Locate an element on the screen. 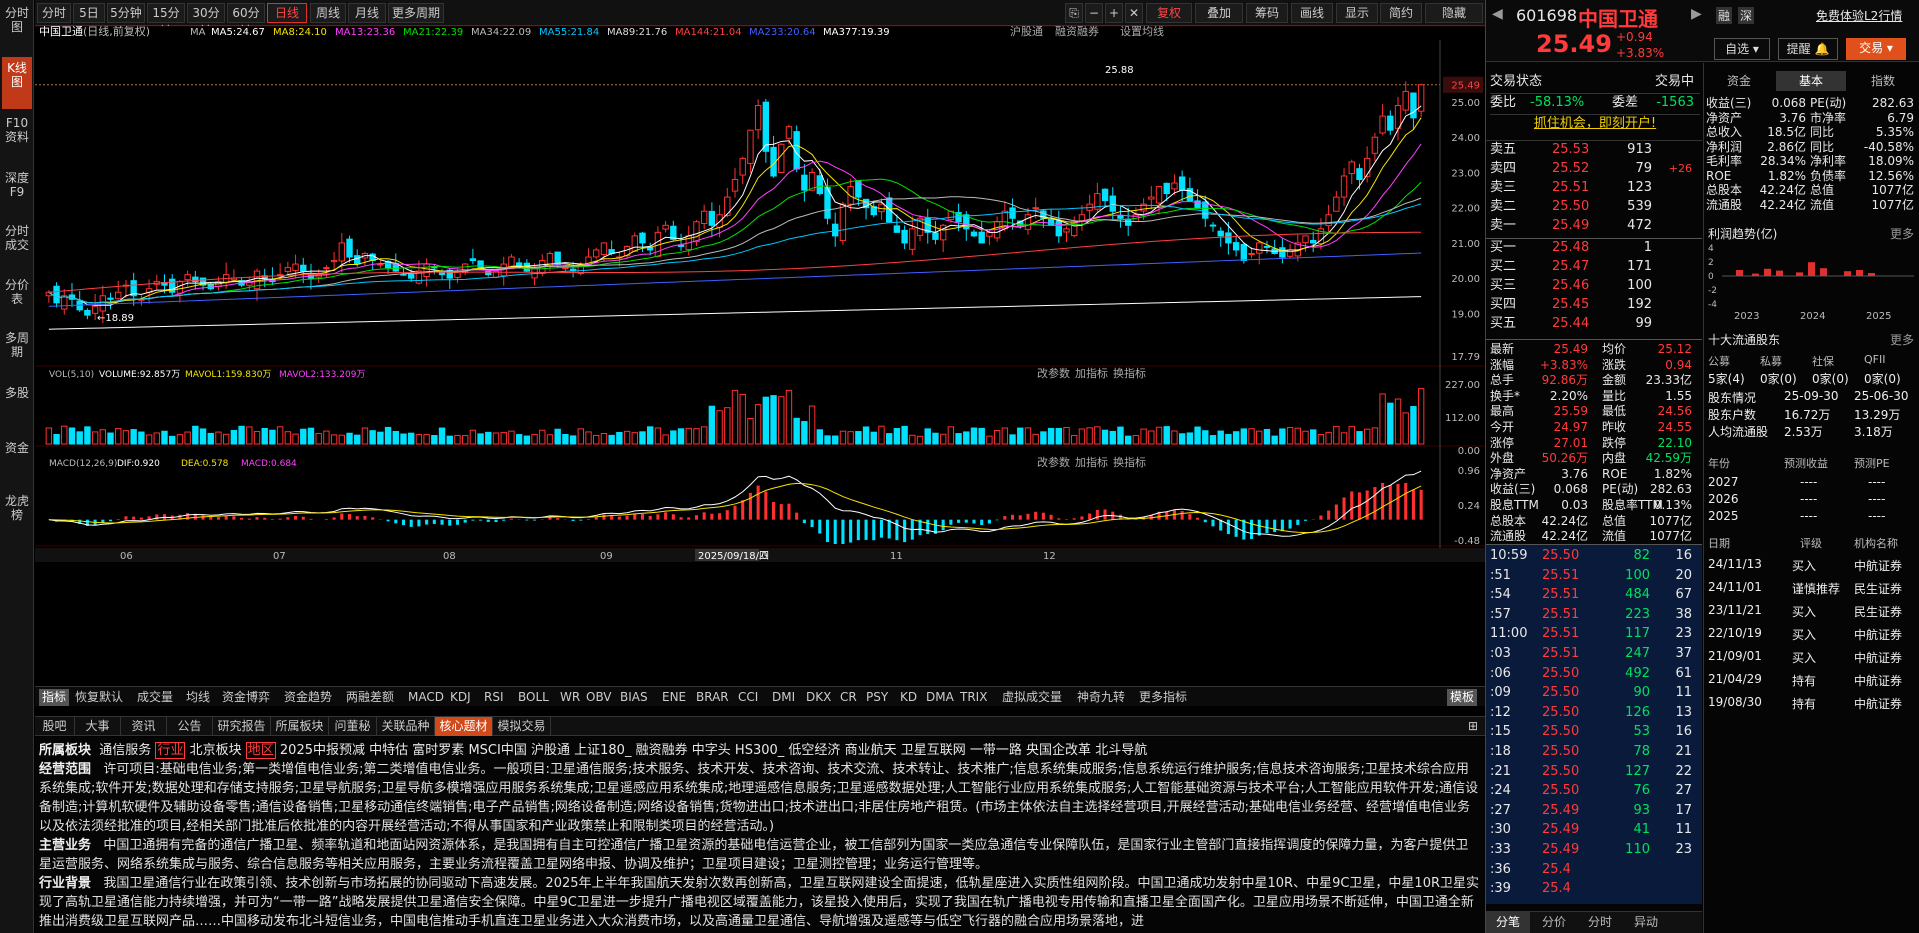 This screenshot has height=933, width=1919. rating-cell: 24/11/13 is located at coordinates (1735, 564).